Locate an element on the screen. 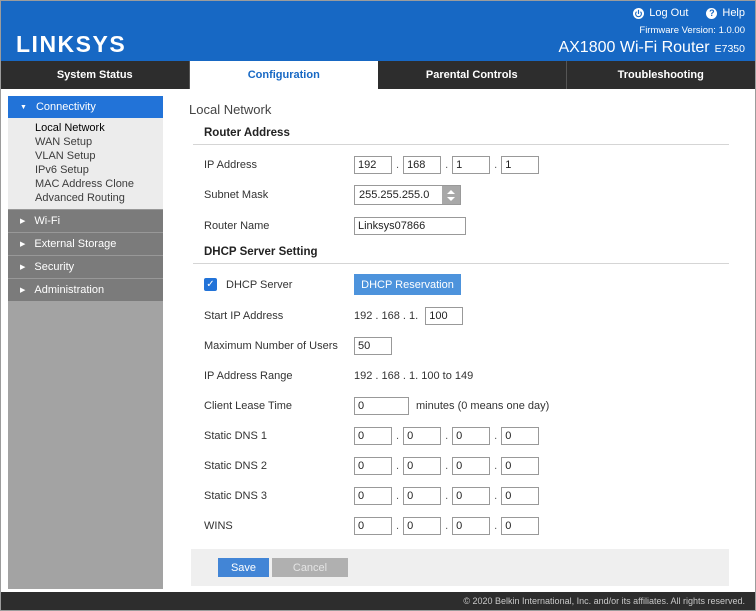 This screenshot has width=756, height=611. sidebar-group-label: Wi-Fi is located at coordinates (47, 221).